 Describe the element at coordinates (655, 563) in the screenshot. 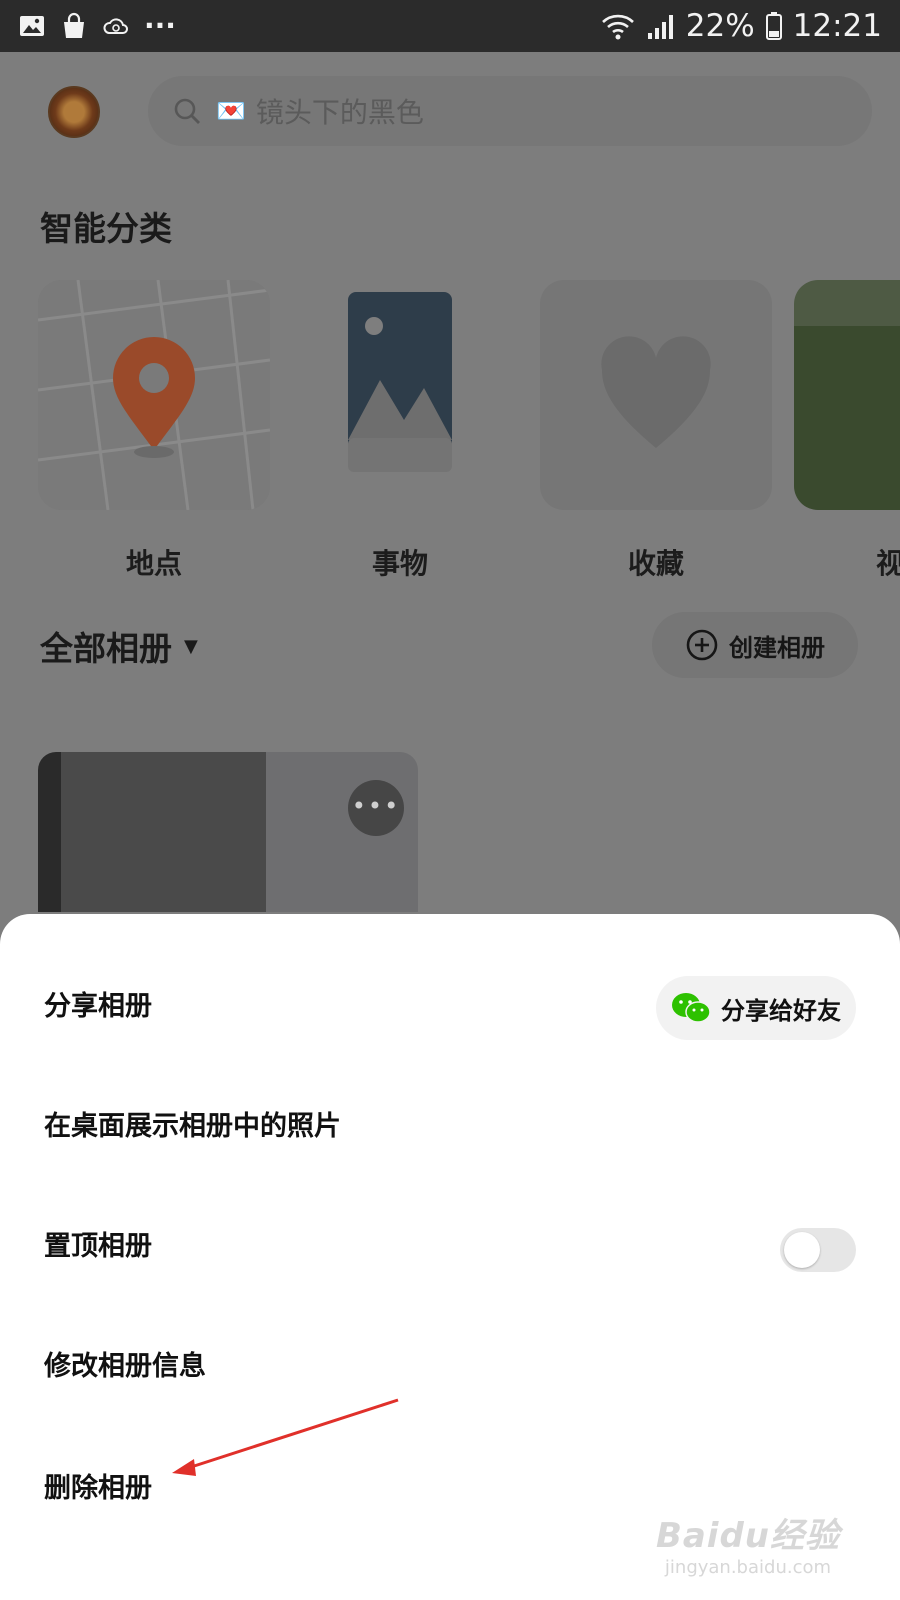

I see `category-label-favorites: 收藏` at that location.